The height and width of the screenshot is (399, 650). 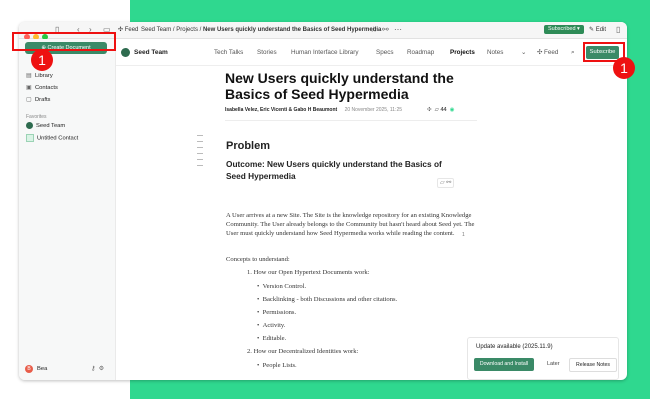 What do you see at coordinates (151, 52) in the screenshot?
I see `site-name: Seed Team` at bounding box center [151, 52].